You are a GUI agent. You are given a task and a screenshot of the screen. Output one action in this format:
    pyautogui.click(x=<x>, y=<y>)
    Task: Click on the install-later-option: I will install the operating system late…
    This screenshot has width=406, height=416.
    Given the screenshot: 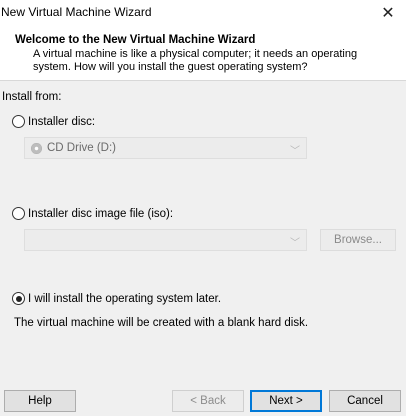 What is the action you would take?
    pyautogui.click(x=116, y=298)
    